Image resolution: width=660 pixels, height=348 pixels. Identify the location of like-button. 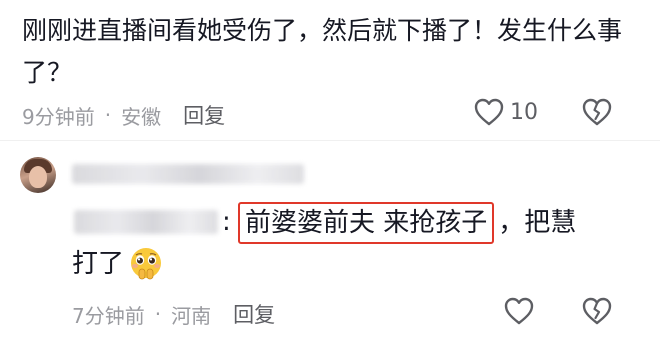
(519, 311).